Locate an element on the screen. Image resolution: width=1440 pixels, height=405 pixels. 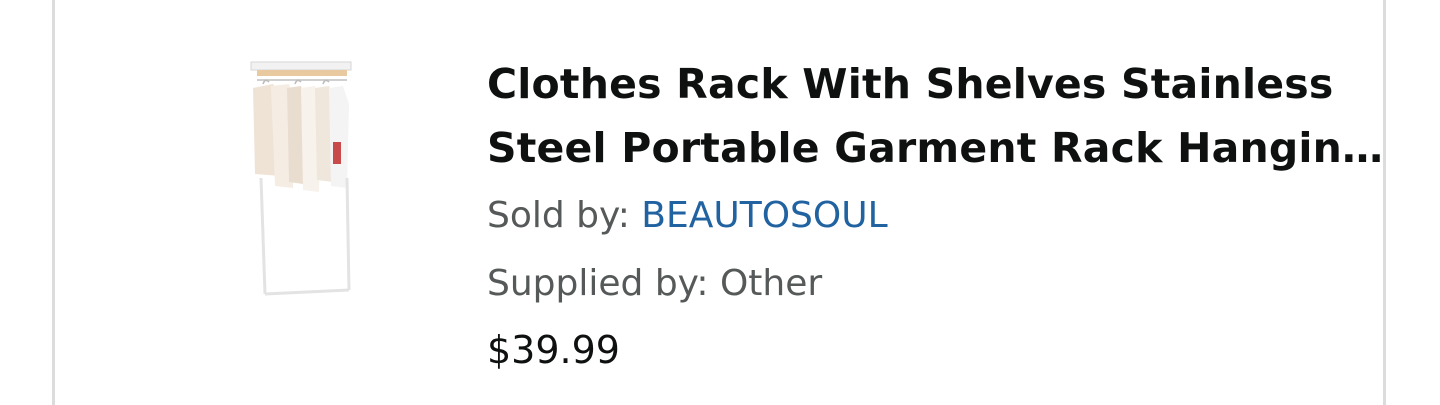
product-price: $39.99 is located at coordinates (553, 350).